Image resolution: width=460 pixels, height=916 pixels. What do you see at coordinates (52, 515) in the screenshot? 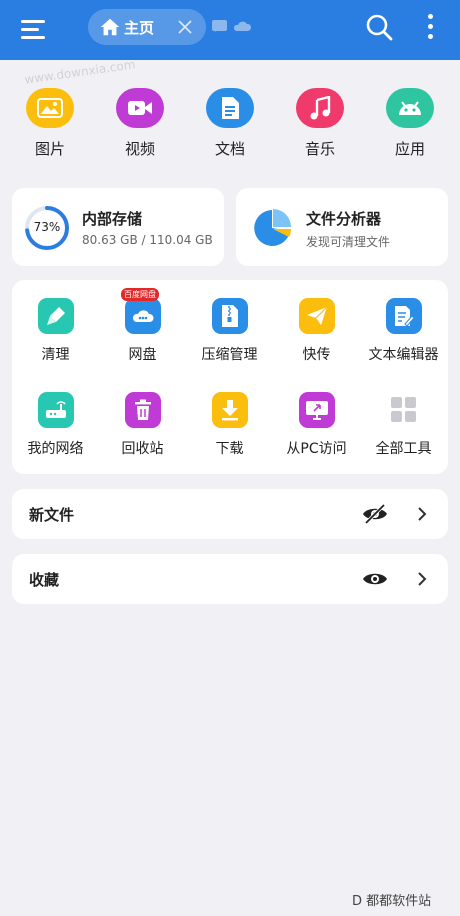
I see `new-files-label: 新文件` at bounding box center [52, 515].